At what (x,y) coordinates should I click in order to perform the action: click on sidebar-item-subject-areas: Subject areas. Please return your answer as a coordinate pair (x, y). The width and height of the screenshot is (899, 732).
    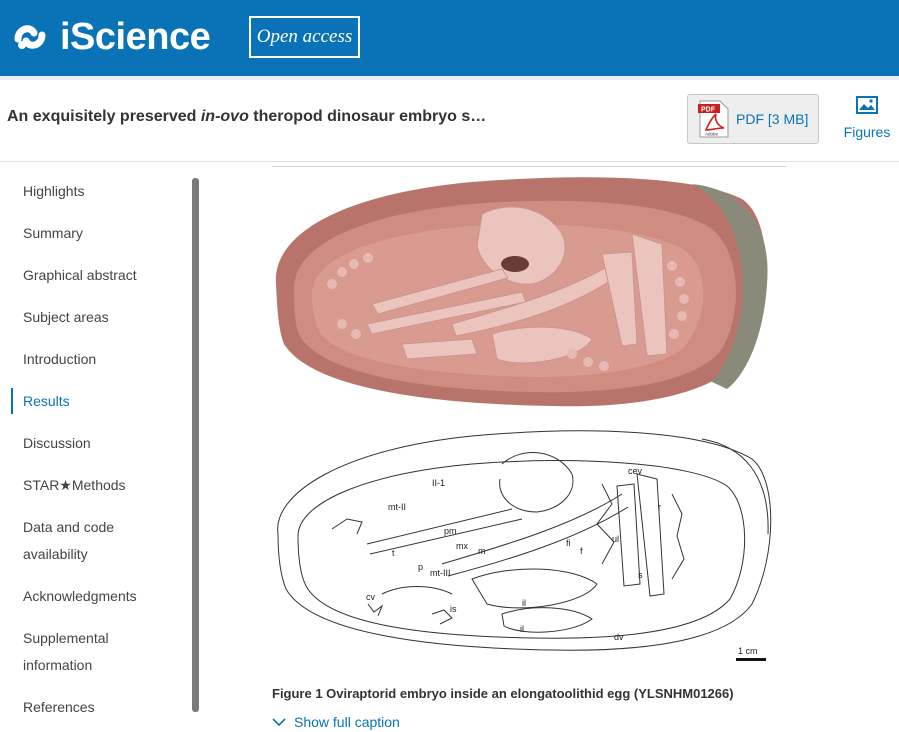
    Looking at the image, I should click on (66, 317).